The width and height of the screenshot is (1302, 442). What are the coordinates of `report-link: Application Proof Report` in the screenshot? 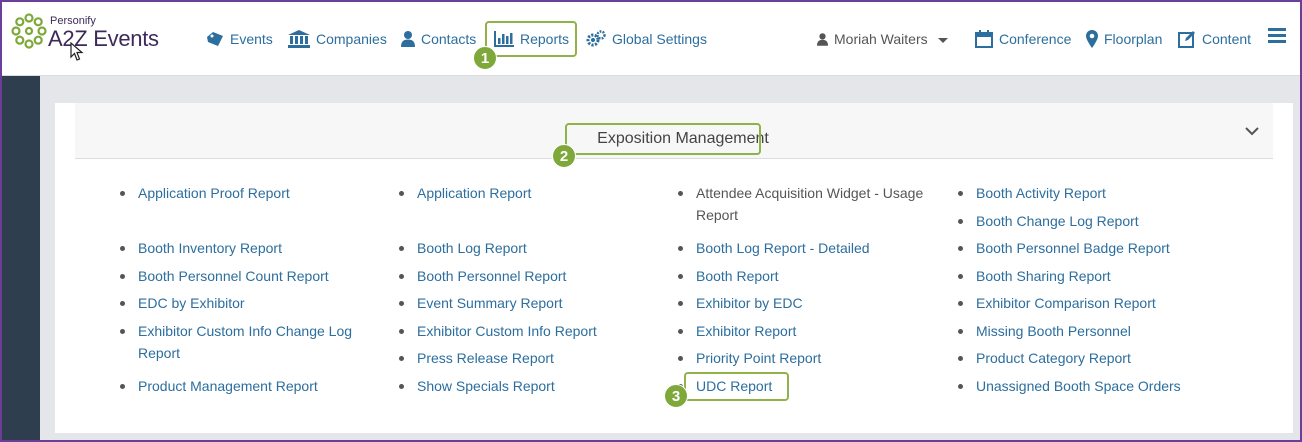 It's located at (205, 193).